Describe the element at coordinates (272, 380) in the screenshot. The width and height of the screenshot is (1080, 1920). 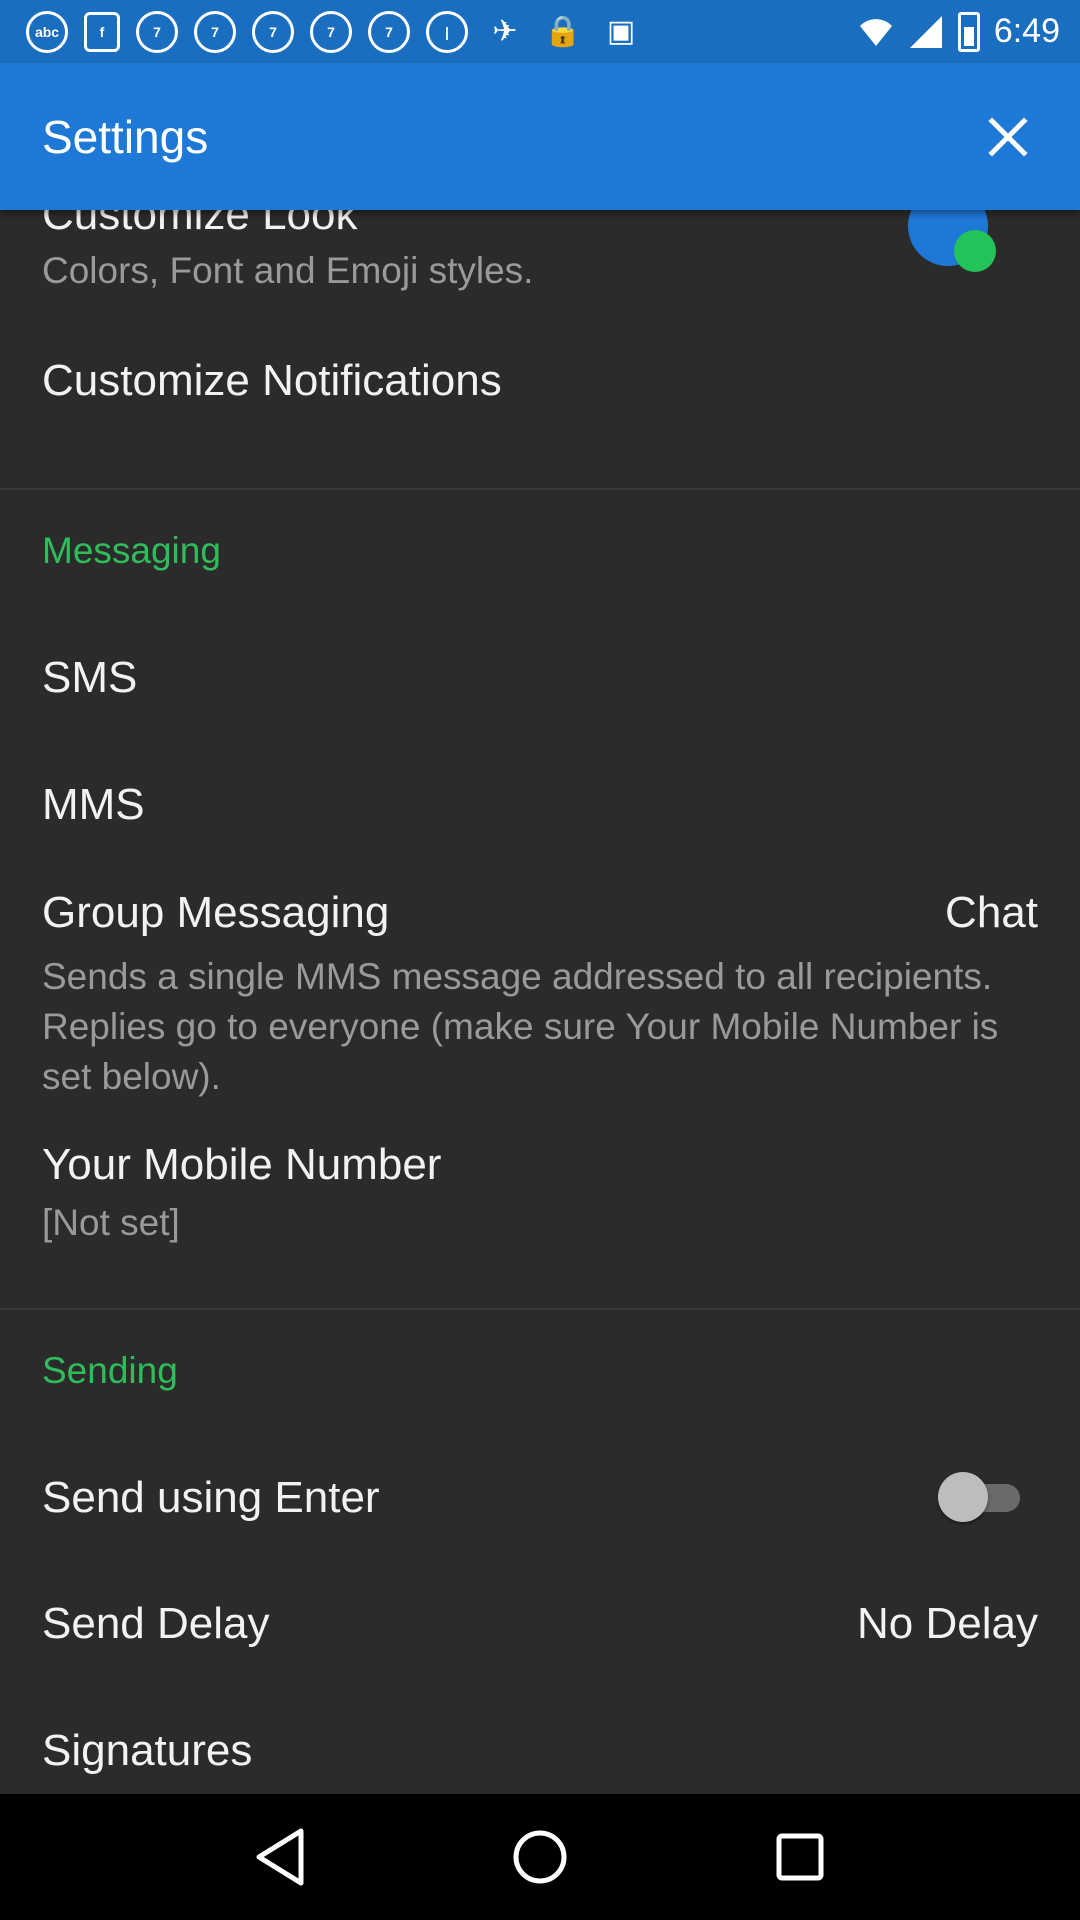
I see `customize-notifications-title: Customize Notifications` at that location.